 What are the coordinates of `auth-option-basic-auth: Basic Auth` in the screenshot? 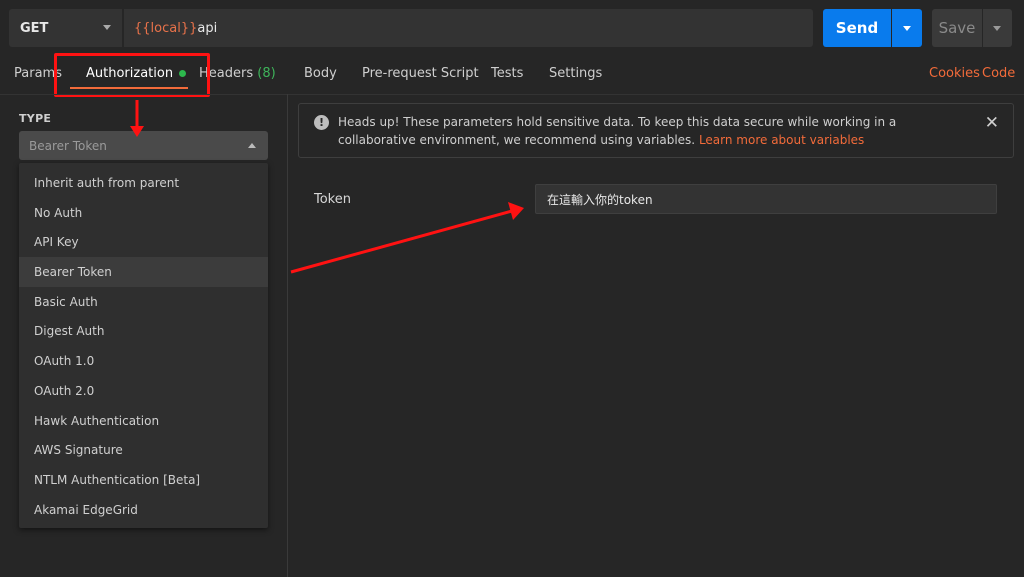 It's located at (143, 302).